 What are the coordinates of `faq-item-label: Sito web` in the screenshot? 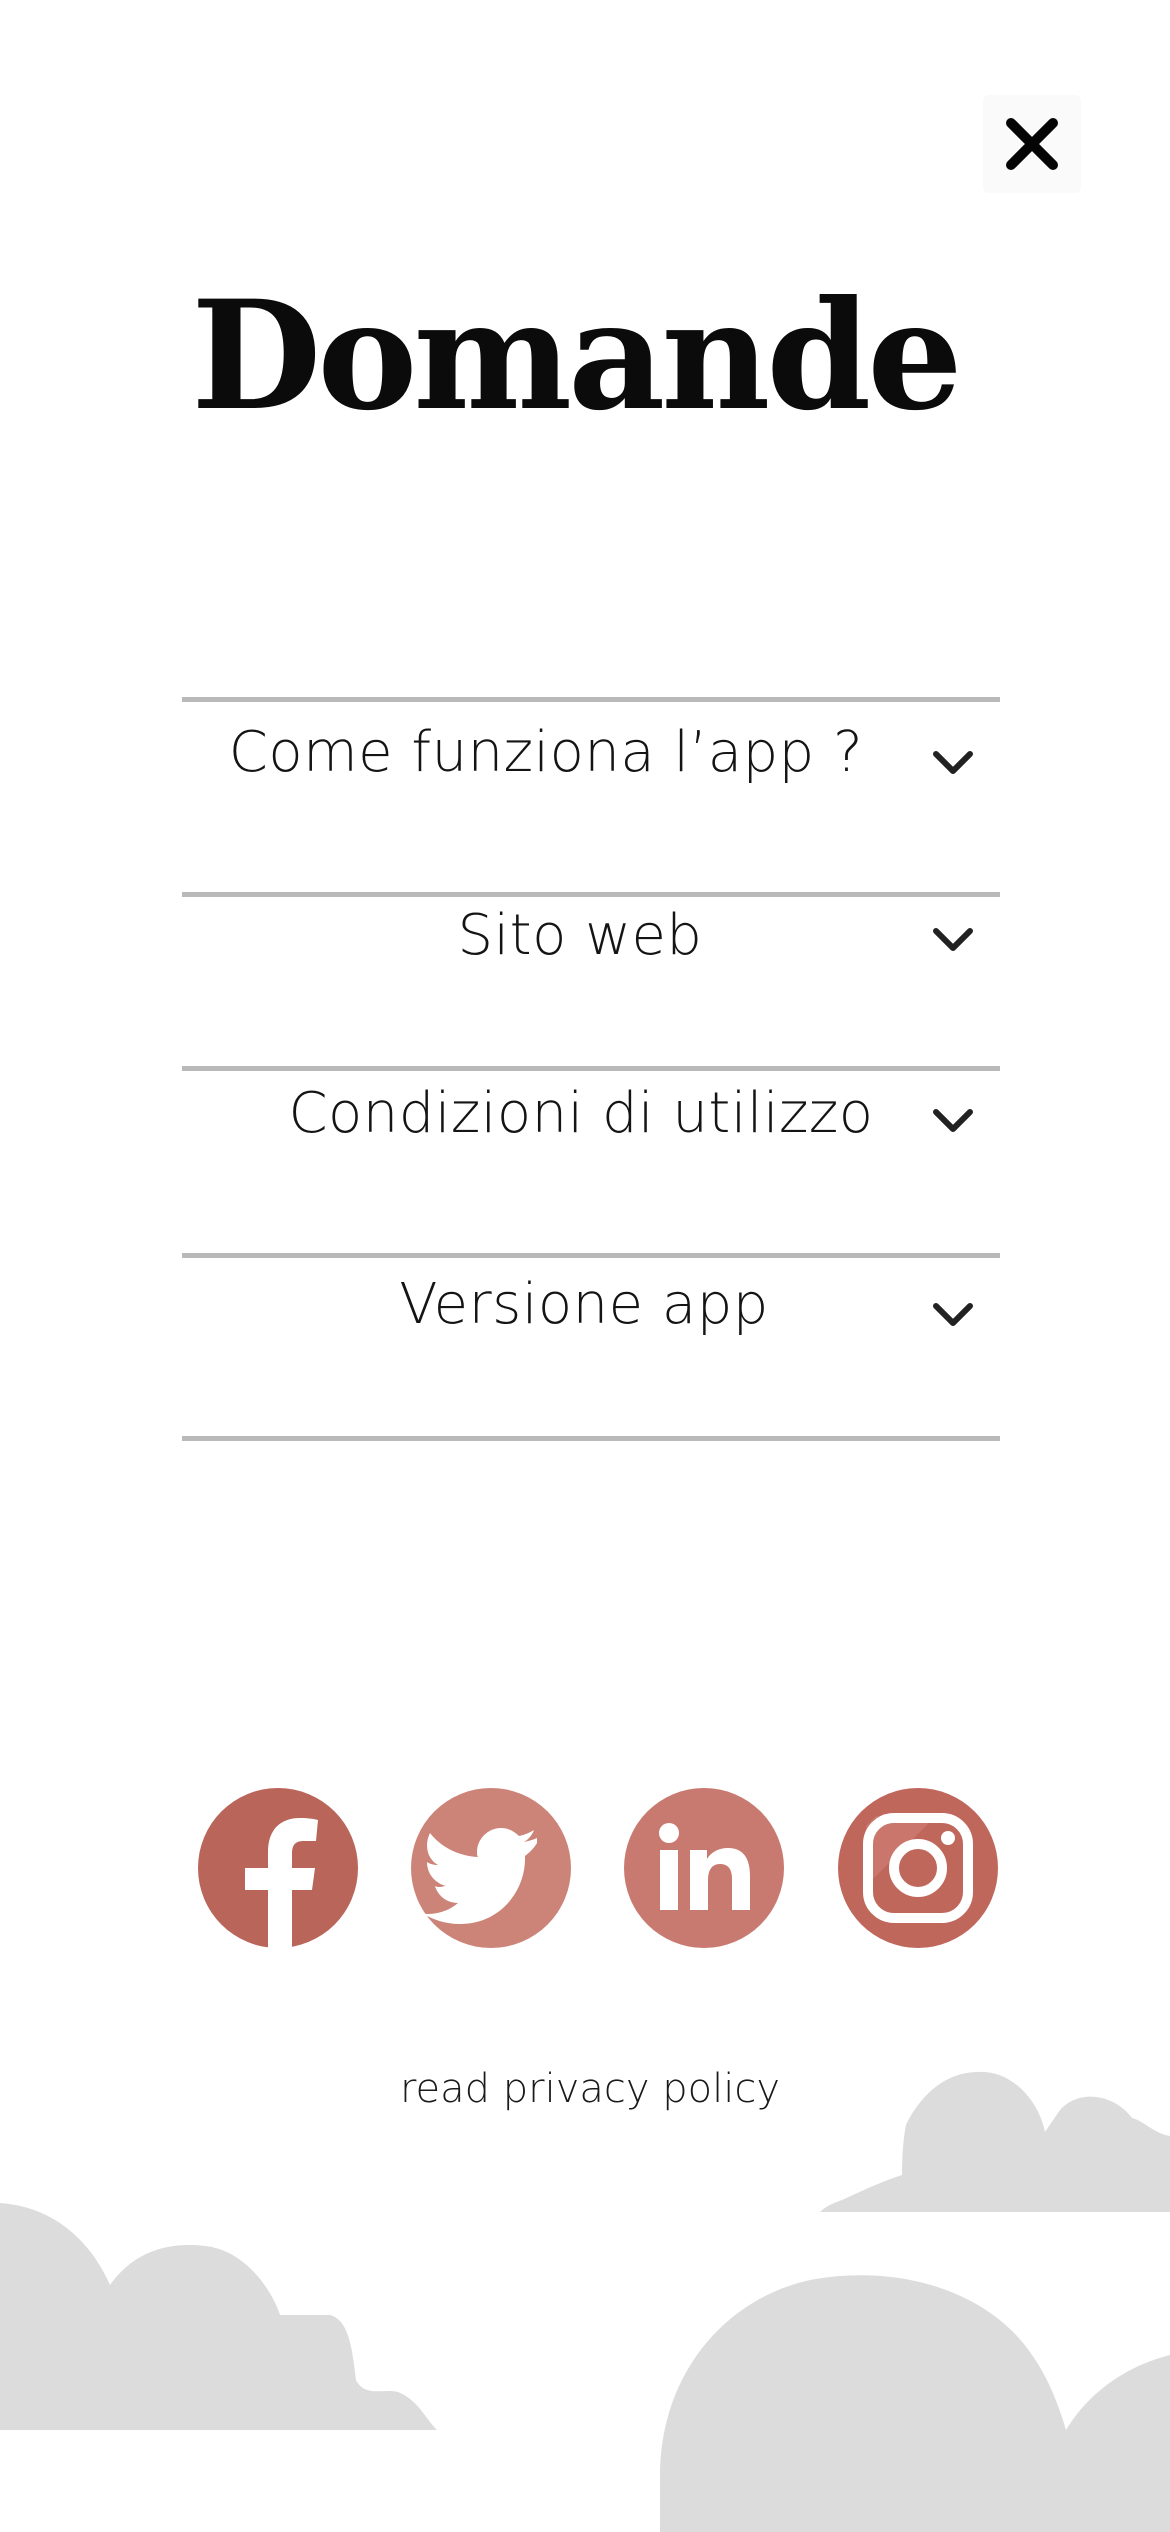 It's located at (580, 935).